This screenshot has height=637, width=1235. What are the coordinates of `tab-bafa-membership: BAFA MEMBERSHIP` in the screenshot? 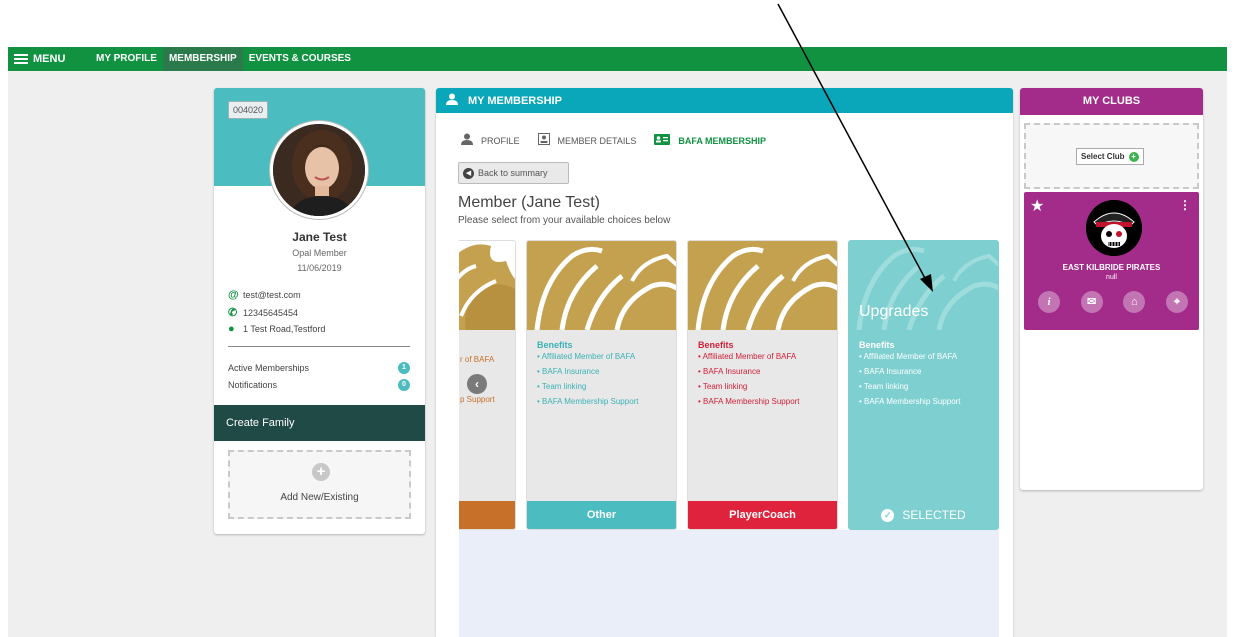 It's located at (710, 140).